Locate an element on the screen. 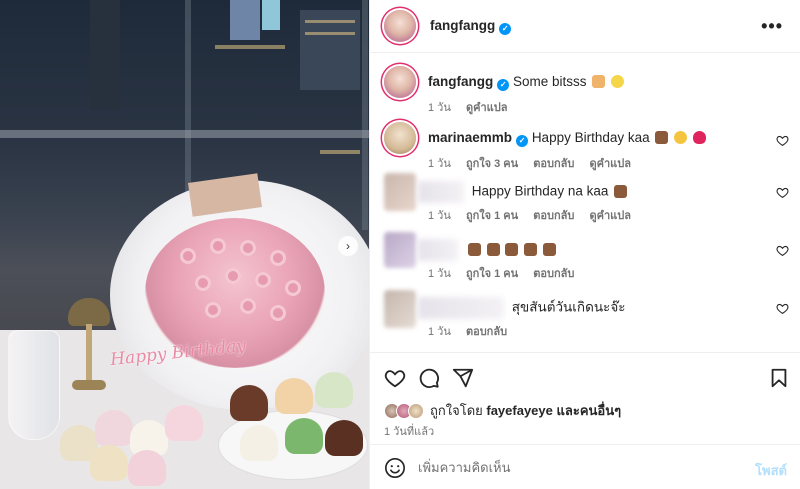 This screenshot has height=489, width=800. lamp-stem is located at coordinates (89, 354).